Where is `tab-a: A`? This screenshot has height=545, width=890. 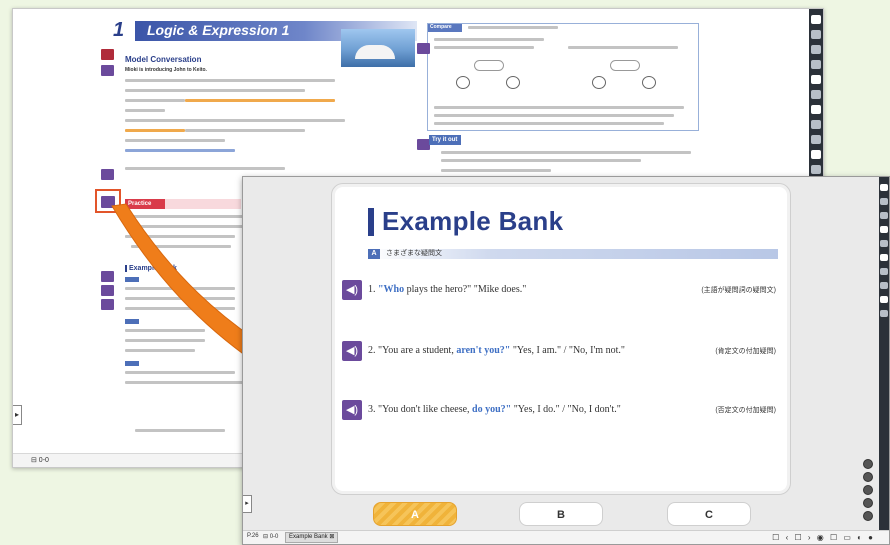 tab-a: A is located at coordinates (415, 514).